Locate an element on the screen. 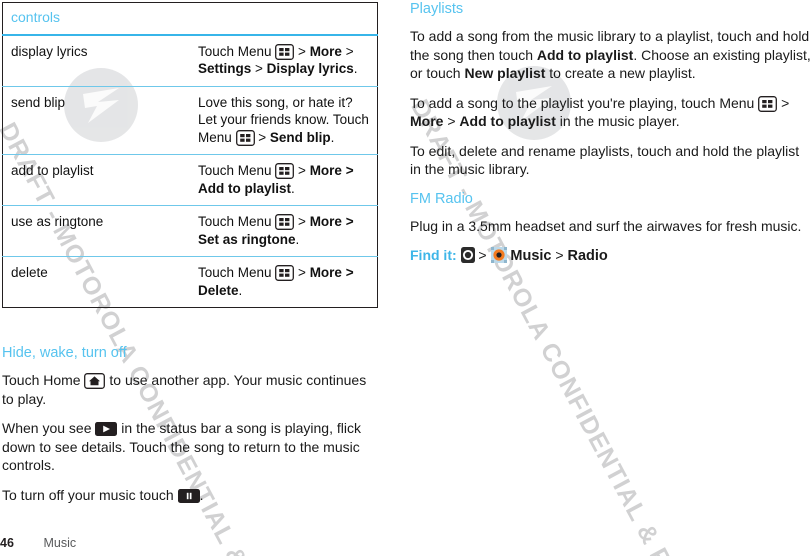  table-cell-action: Touch Menu > More > Add to playlist. is located at coordinates (276, 179).